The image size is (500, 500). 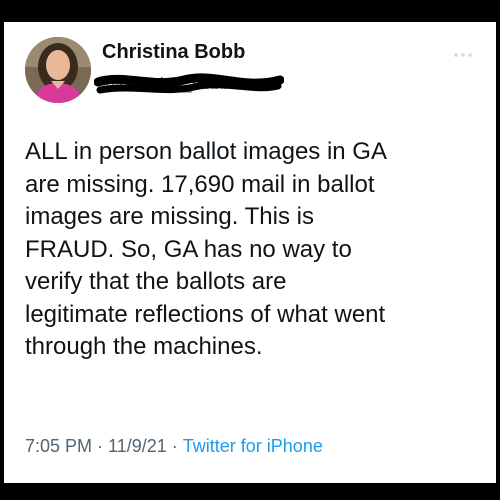 I want to click on avatar, so click(x=58, y=70).